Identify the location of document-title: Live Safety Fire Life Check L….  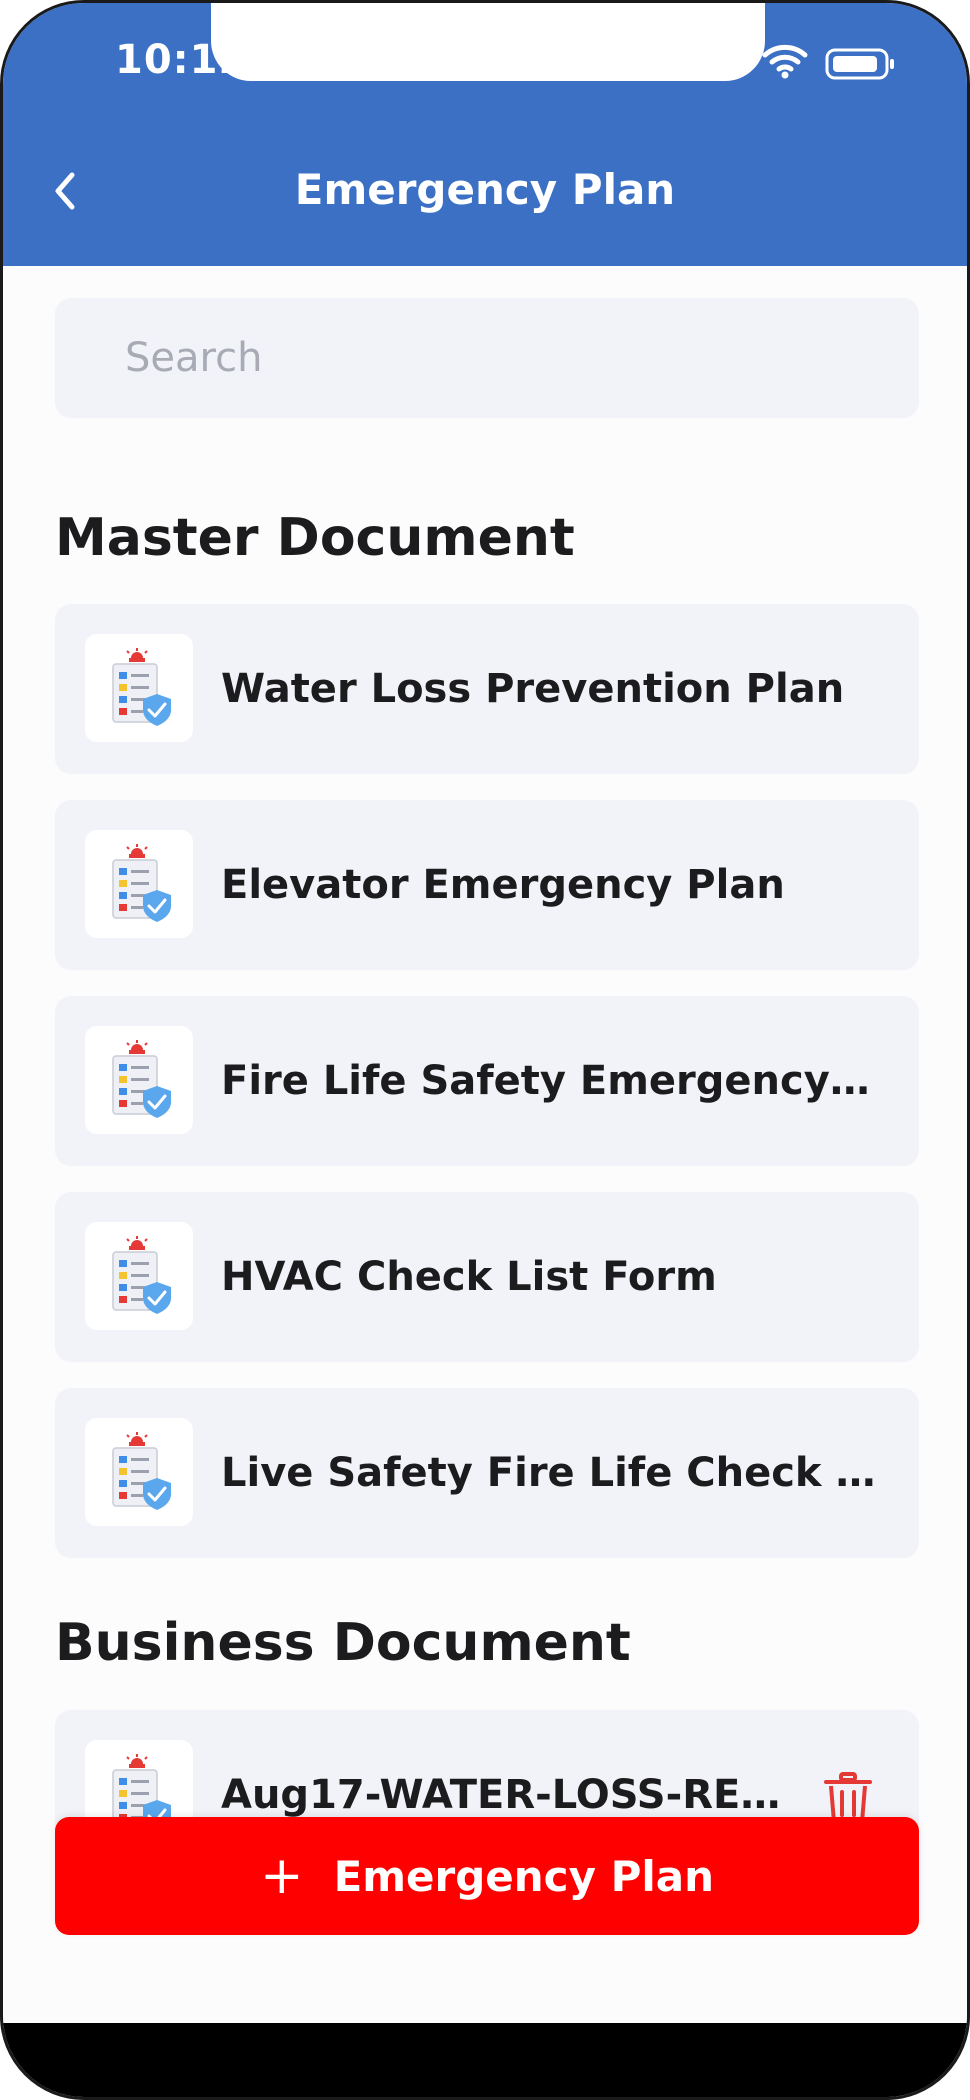
(551, 1473).